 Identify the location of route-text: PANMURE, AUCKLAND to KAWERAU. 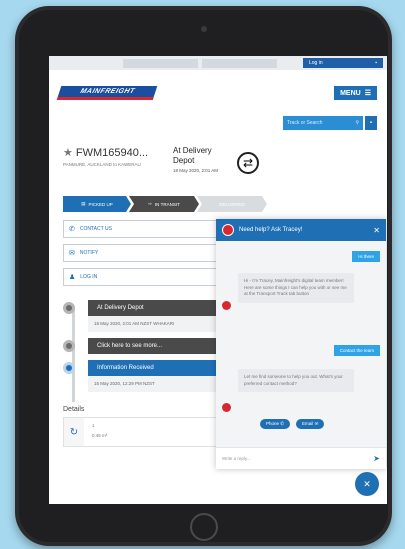
(102, 164).